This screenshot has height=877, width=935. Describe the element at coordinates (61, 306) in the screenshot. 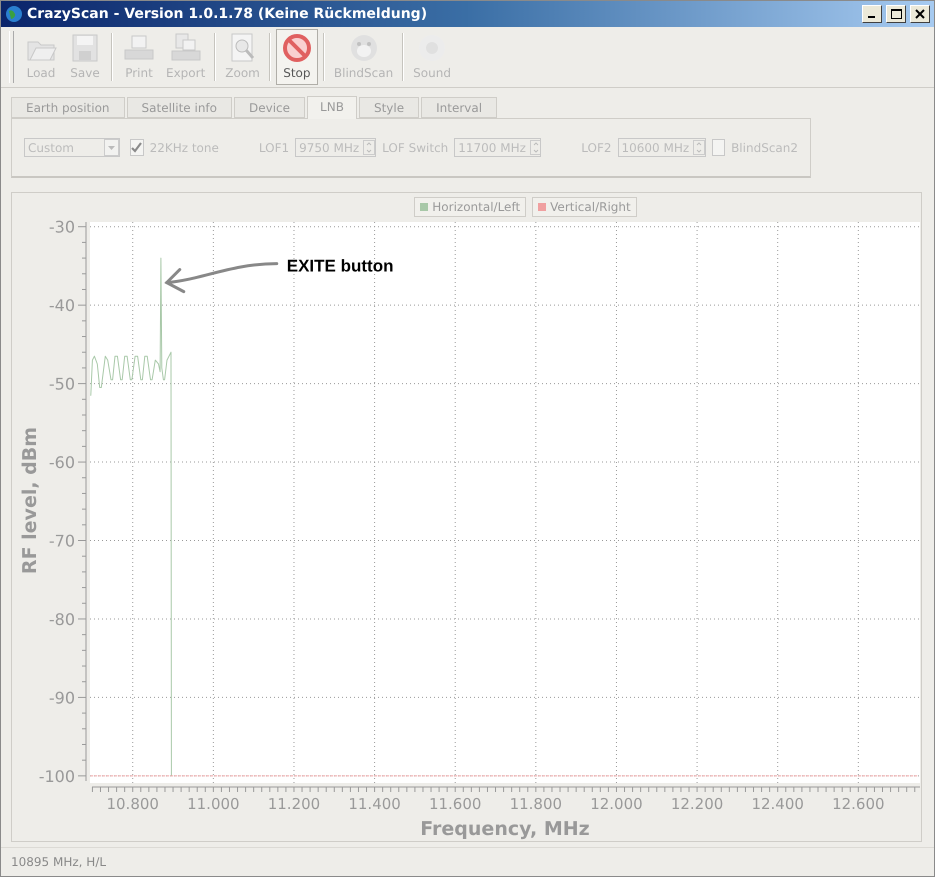

I see `y-tick-label: -40` at that location.